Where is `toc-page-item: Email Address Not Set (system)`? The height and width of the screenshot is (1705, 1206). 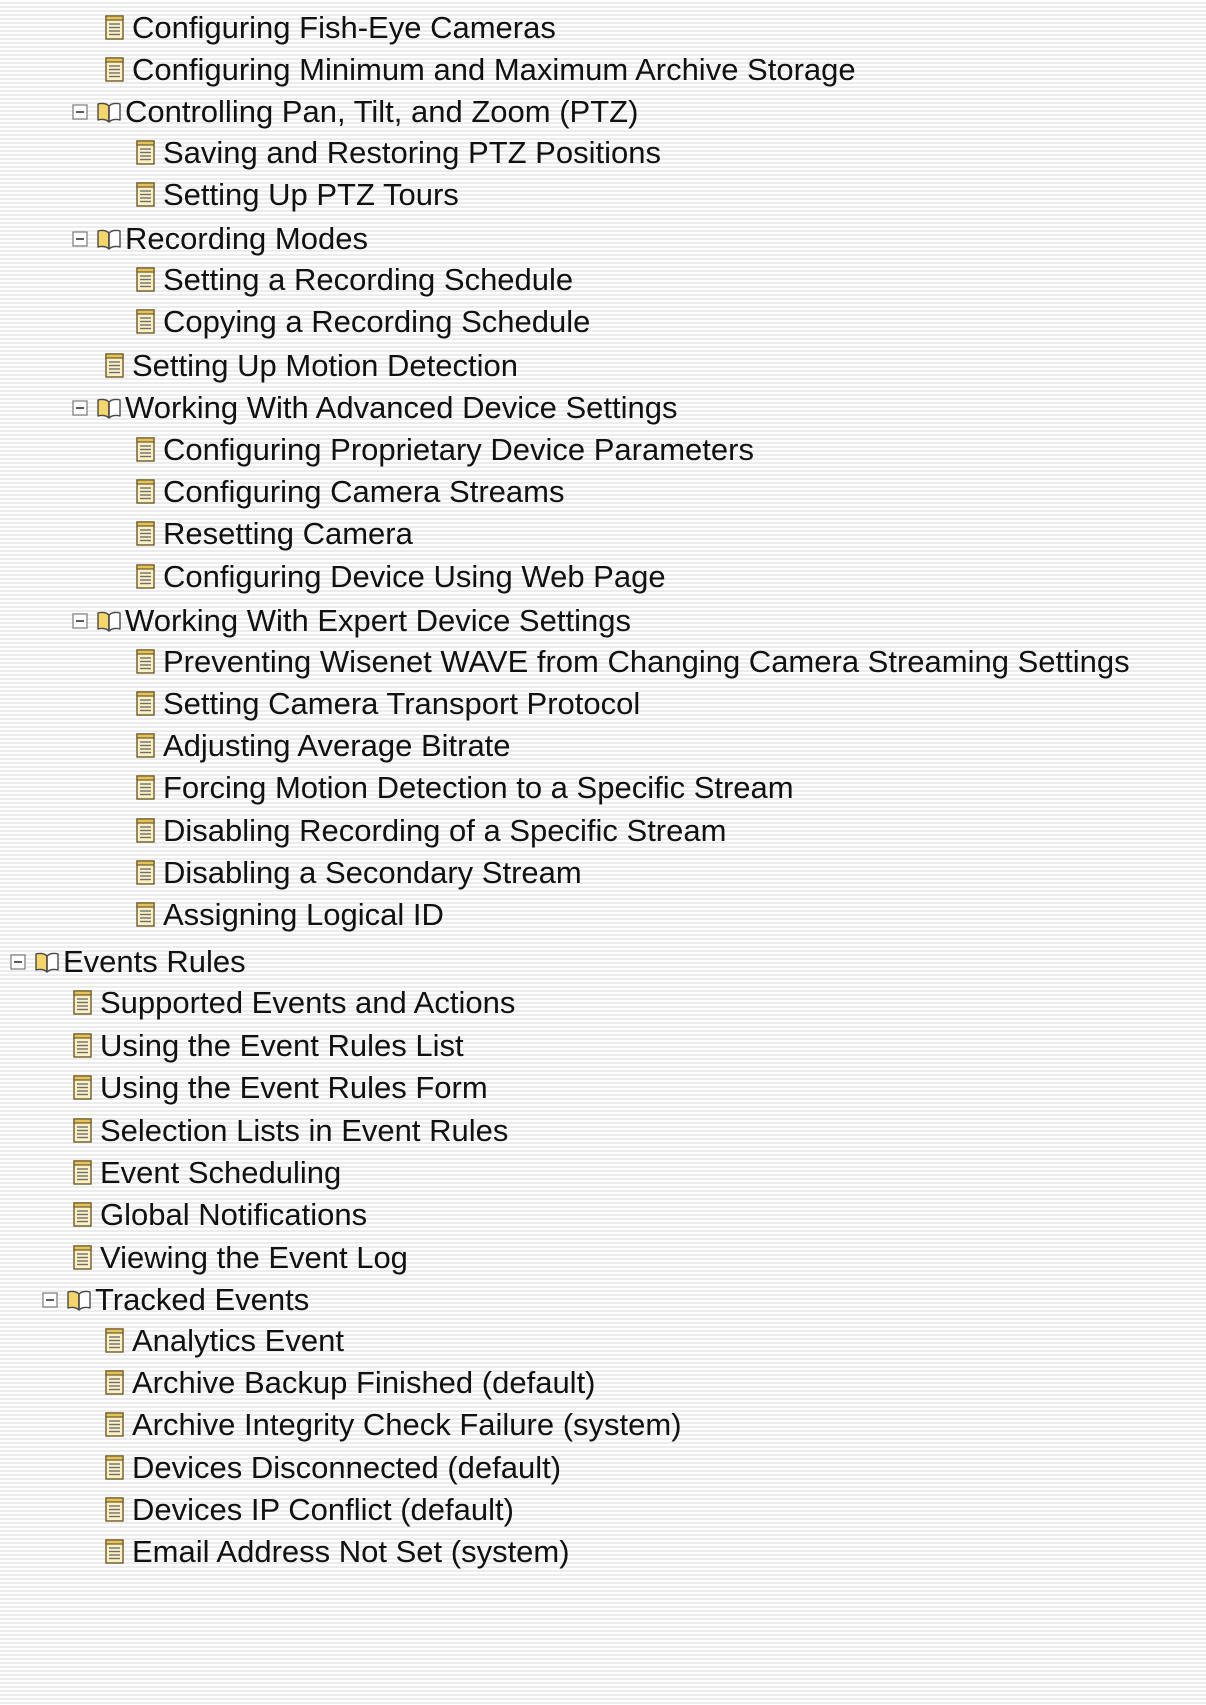
toc-page-item: Email Address Not Set (system) is located at coordinates (337, 1552).